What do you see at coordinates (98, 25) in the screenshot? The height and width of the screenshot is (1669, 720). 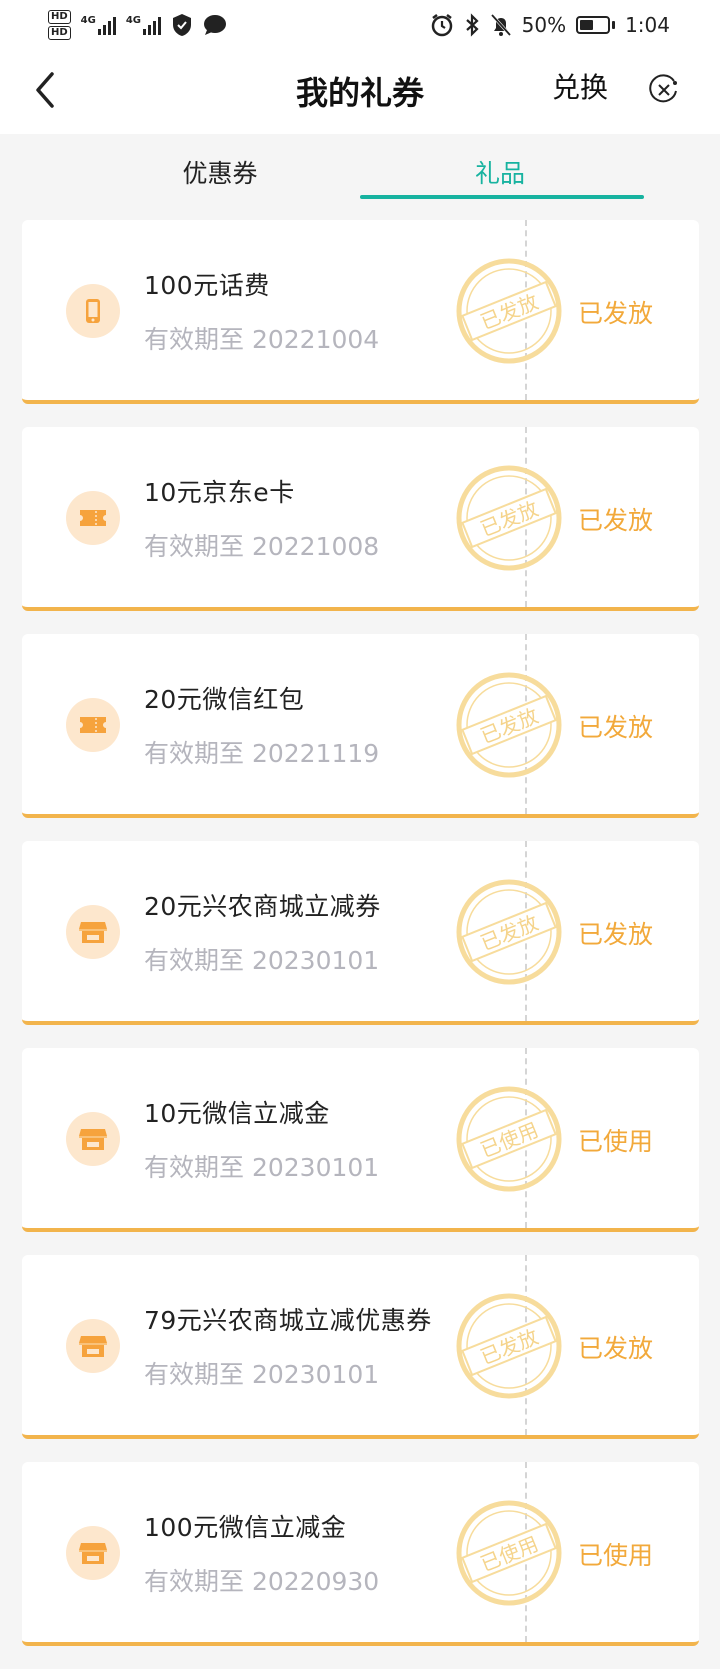 I see `signal-icon-sim1: 4G` at bounding box center [98, 25].